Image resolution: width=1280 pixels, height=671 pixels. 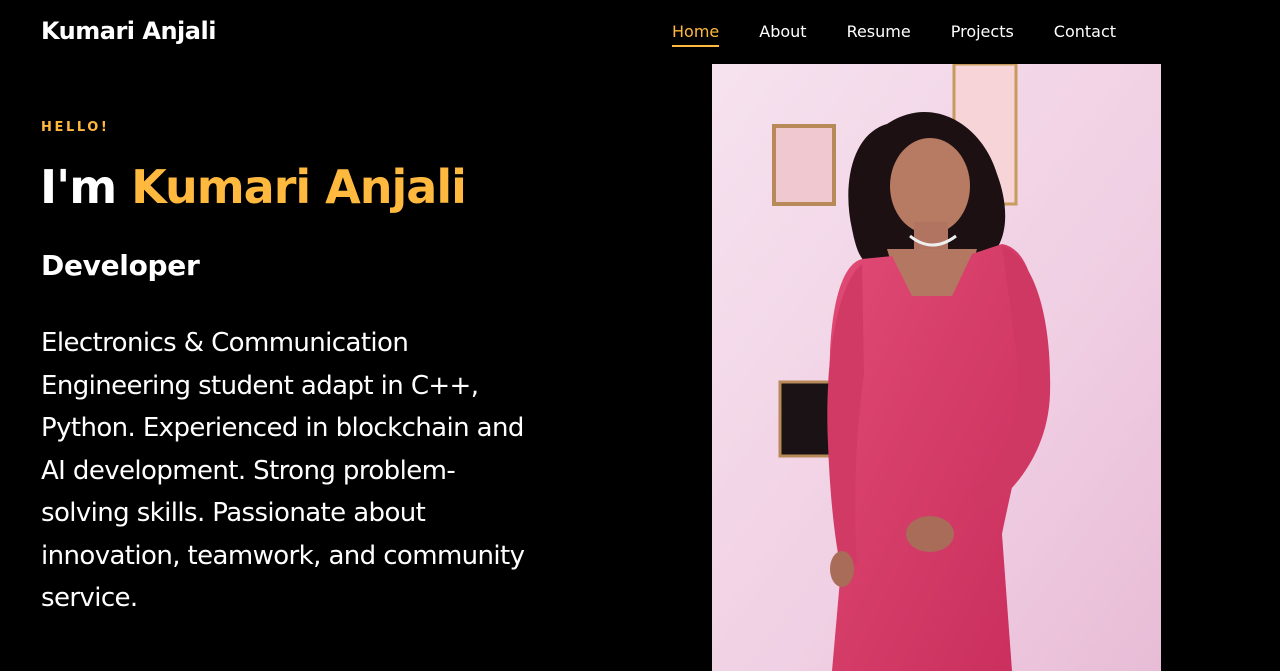 I want to click on nav-projects: Projects, so click(x=982, y=33).